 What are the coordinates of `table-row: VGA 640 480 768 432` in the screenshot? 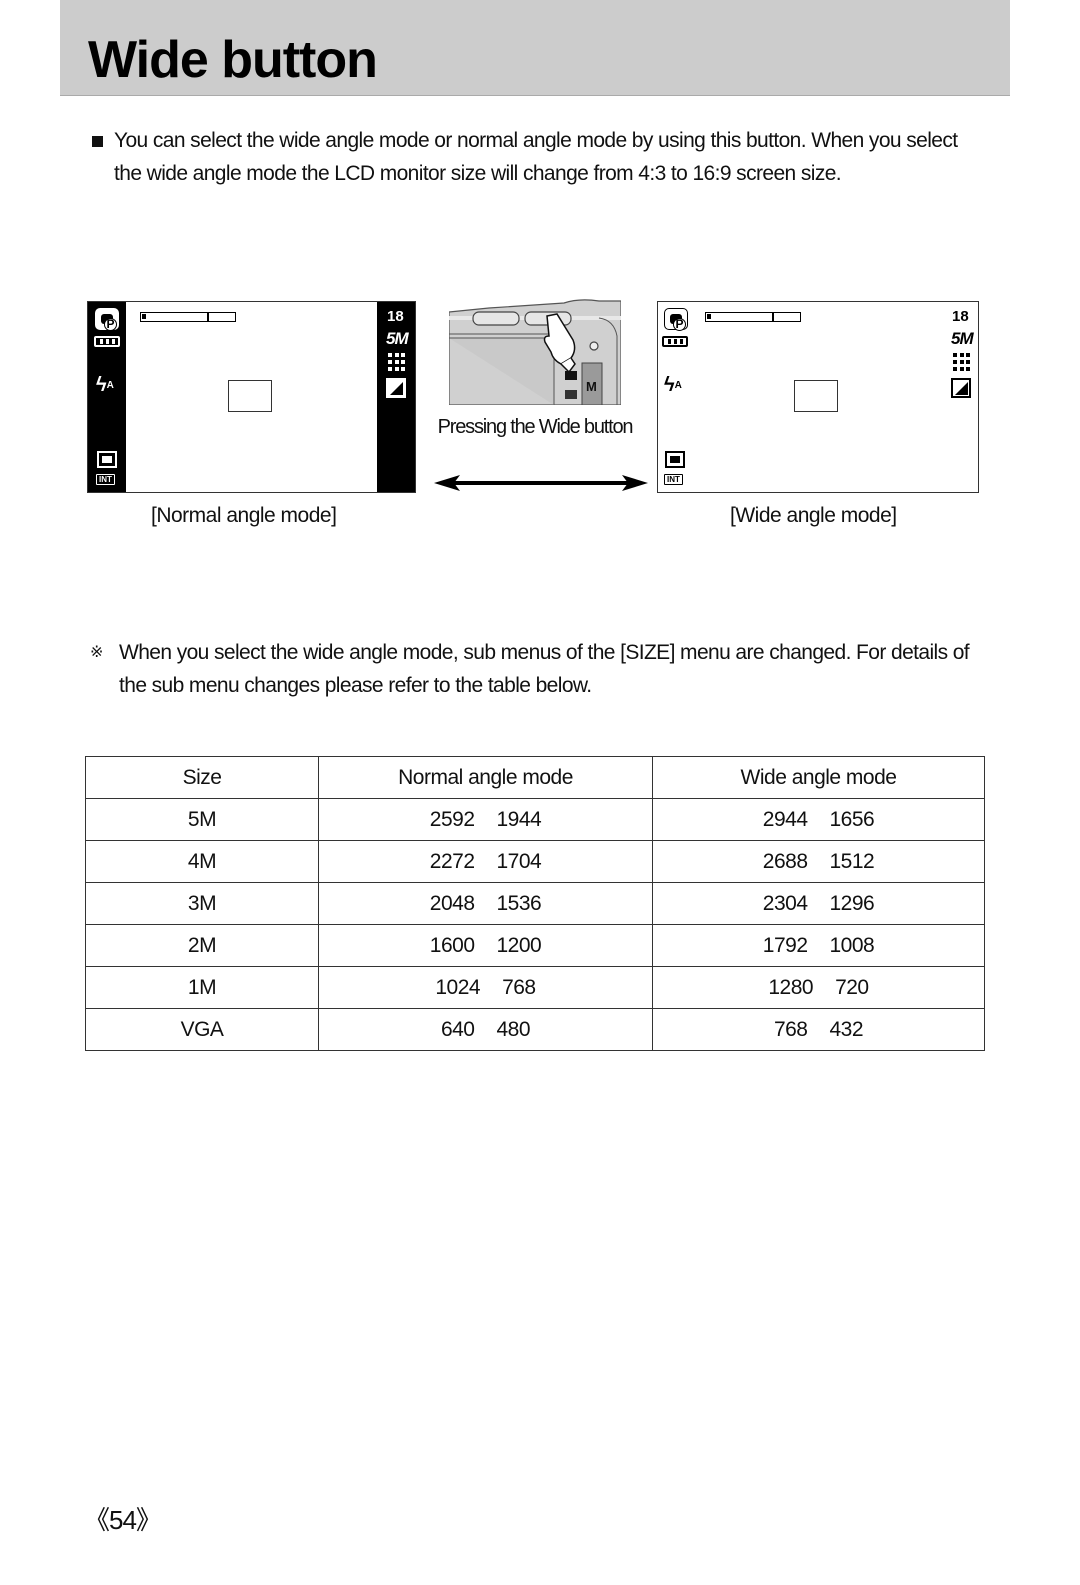 It's located at (535, 1029).